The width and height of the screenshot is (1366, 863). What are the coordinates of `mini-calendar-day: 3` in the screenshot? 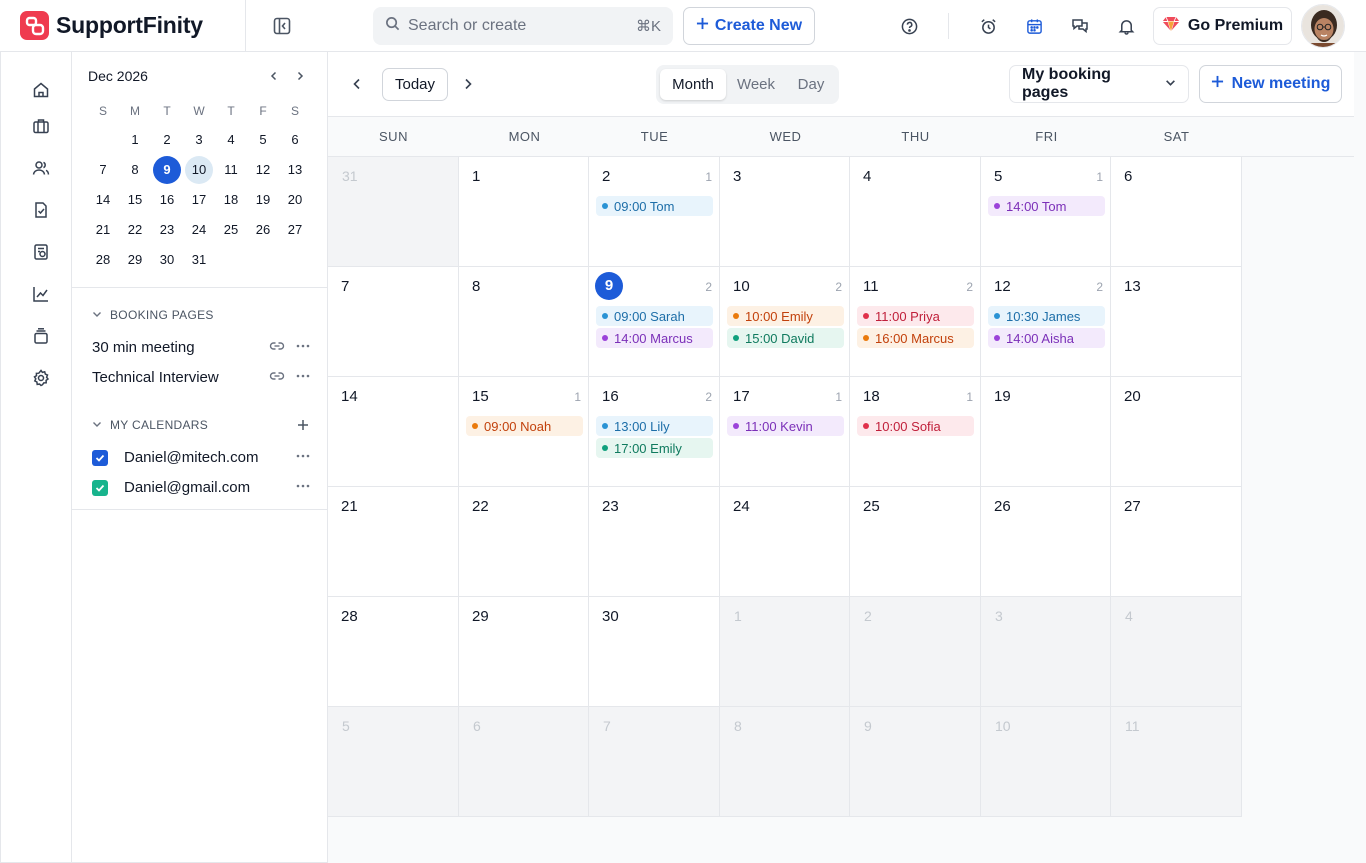 It's located at (199, 140).